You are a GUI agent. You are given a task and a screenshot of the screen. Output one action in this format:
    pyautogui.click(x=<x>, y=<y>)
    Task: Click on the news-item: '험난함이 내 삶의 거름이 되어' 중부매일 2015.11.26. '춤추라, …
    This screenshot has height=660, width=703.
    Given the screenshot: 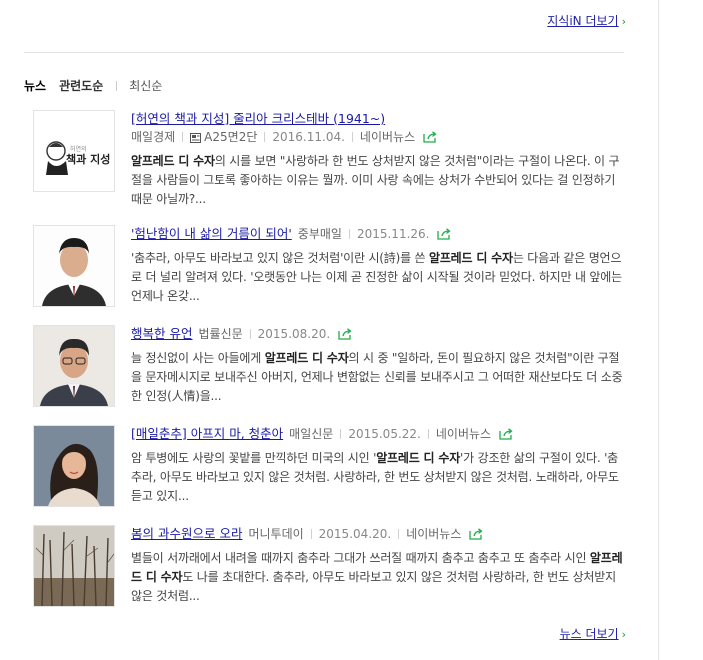 What is the action you would take?
    pyautogui.click(x=333, y=268)
    